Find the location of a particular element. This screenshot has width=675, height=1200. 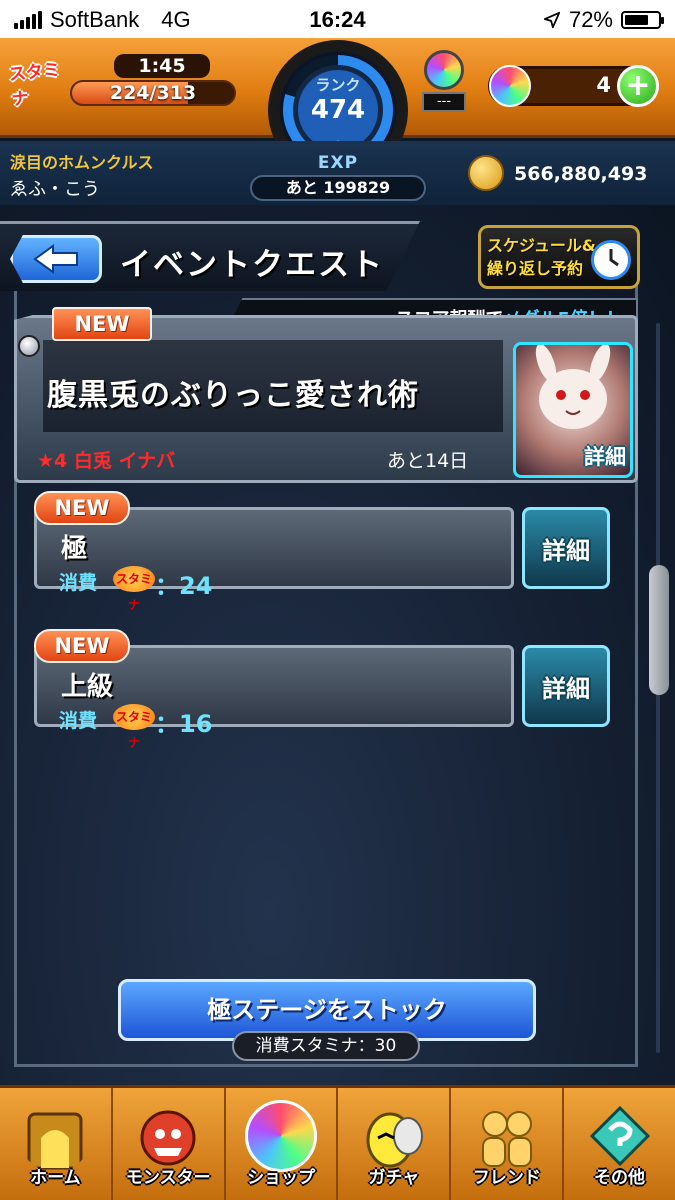

scrollbar-thumb is located at coordinates (659, 630).